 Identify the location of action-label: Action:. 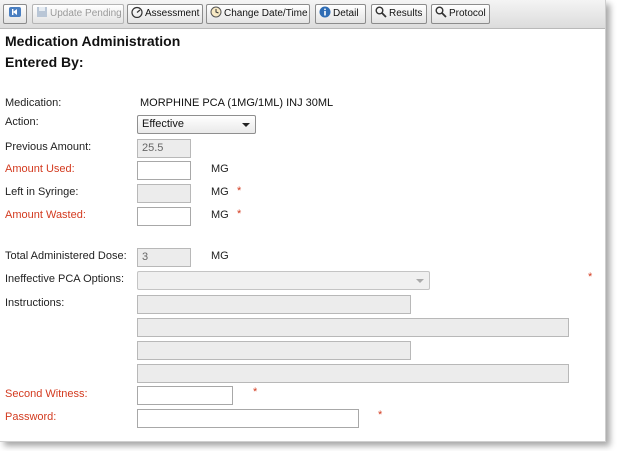
(22, 122).